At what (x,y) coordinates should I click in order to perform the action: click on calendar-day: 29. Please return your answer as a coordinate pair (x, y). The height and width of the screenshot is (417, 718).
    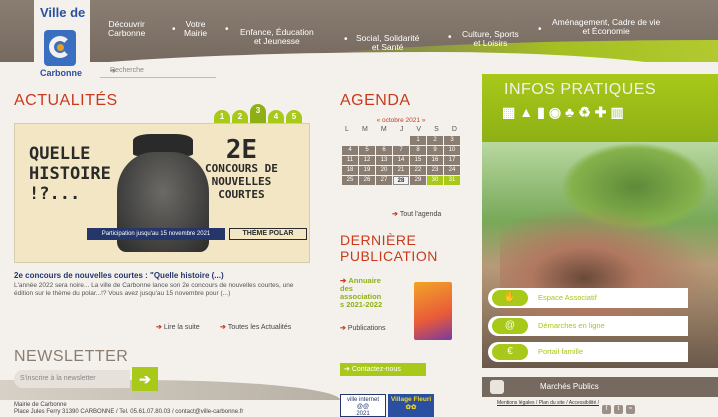
    Looking at the image, I should click on (418, 180).